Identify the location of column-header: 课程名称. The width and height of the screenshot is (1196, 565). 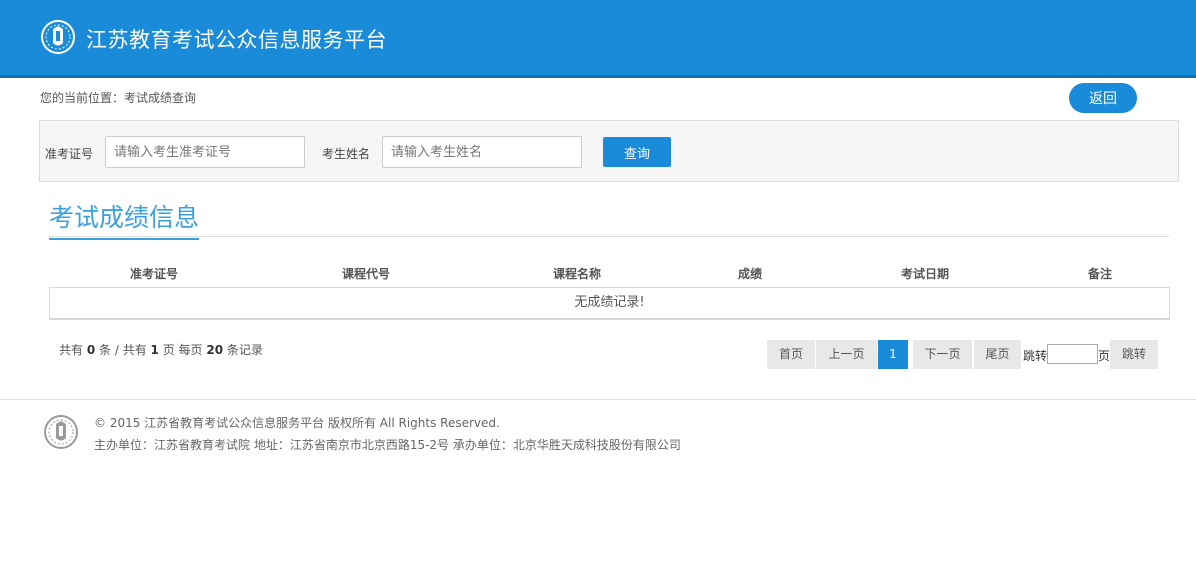
(577, 274).